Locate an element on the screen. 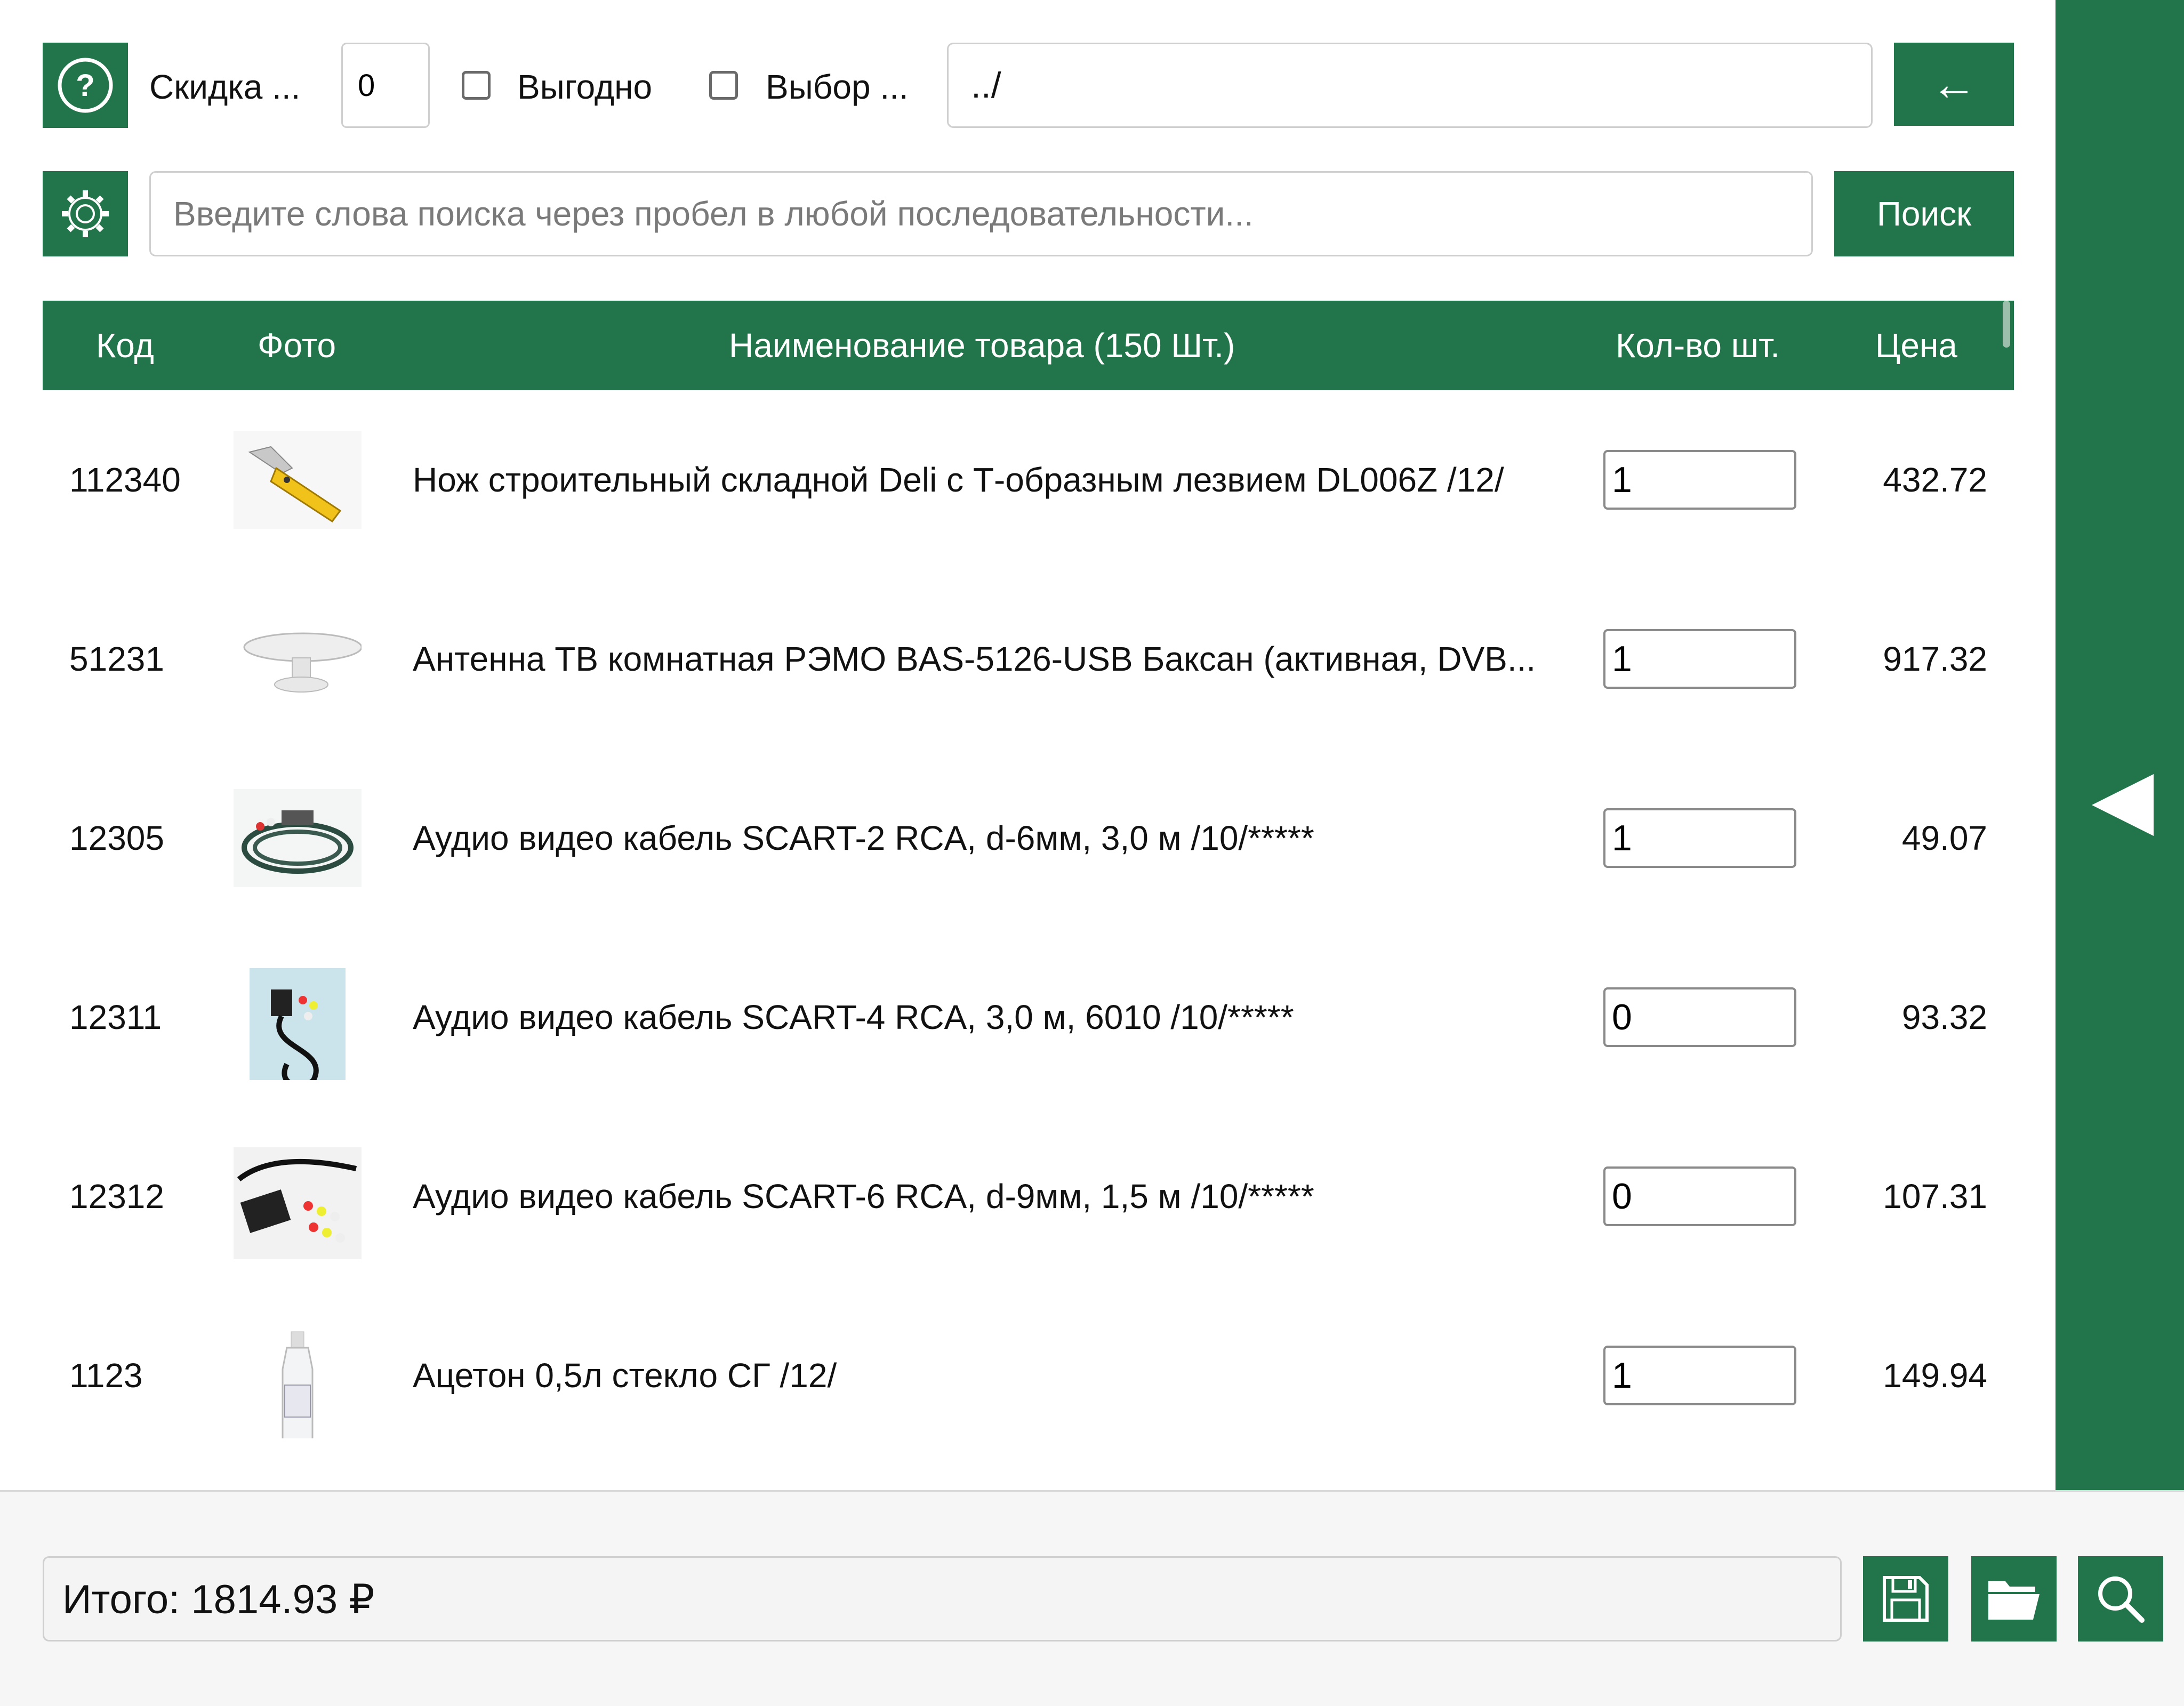 The height and width of the screenshot is (1706, 2184). product-code: 1123 is located at coordinates (106, 1375).